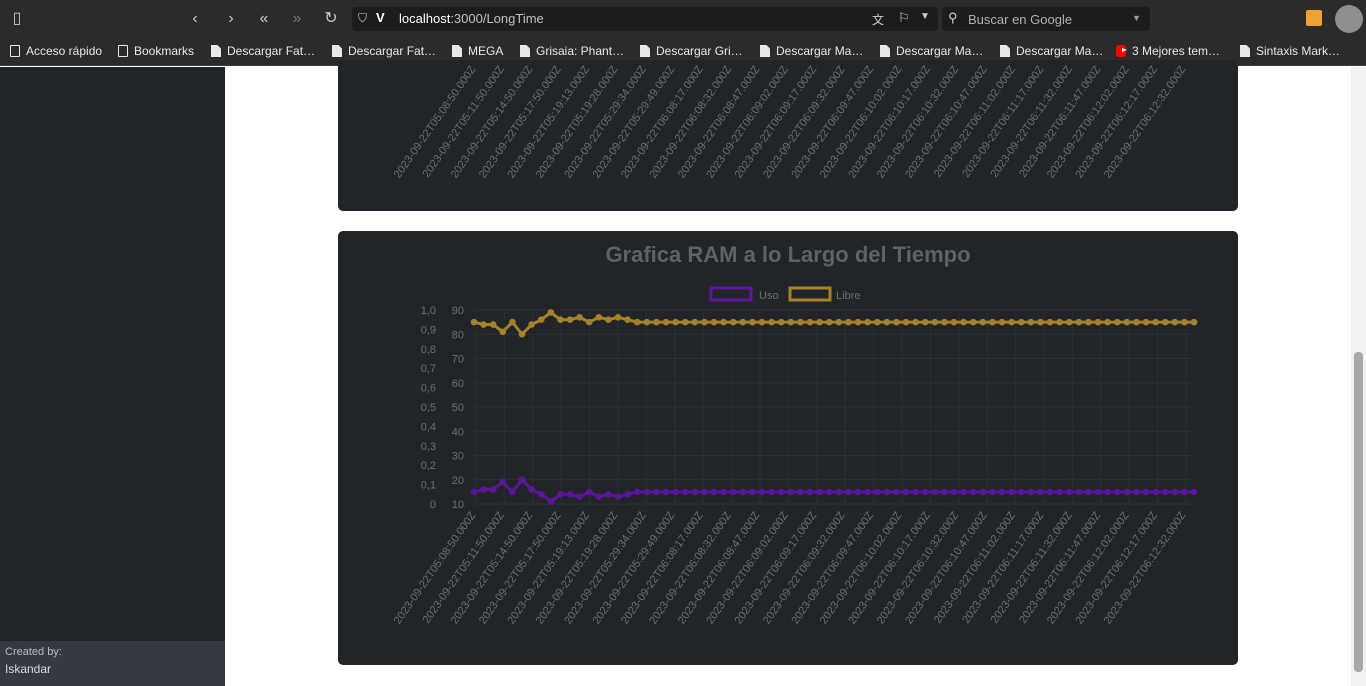 This screenshot has height=686, width=1366. Describe the element at coordinates (362, 18) in the screenshot. I see `shield-icon: ⛉` at that location.